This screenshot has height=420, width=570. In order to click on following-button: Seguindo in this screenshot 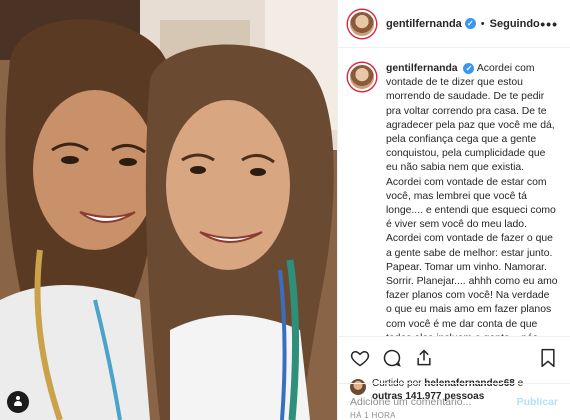, I will do `click(515, 24)`.